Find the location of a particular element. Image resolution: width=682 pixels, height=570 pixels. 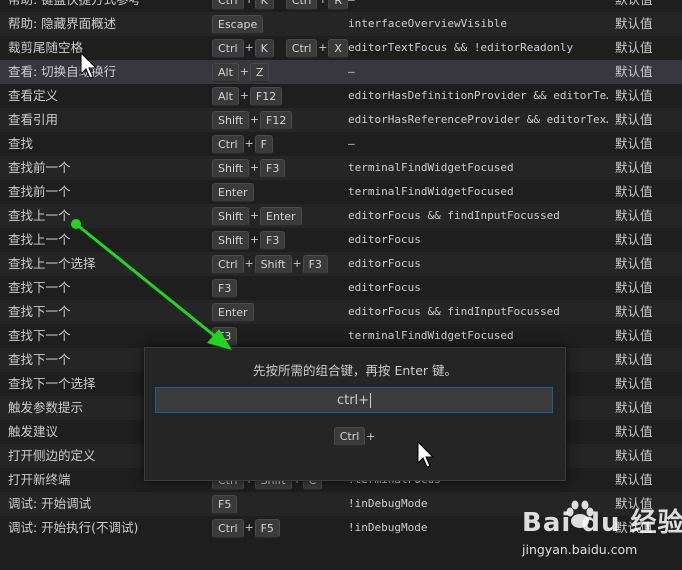

arrow-shaft is located at coordinates (148, 282).